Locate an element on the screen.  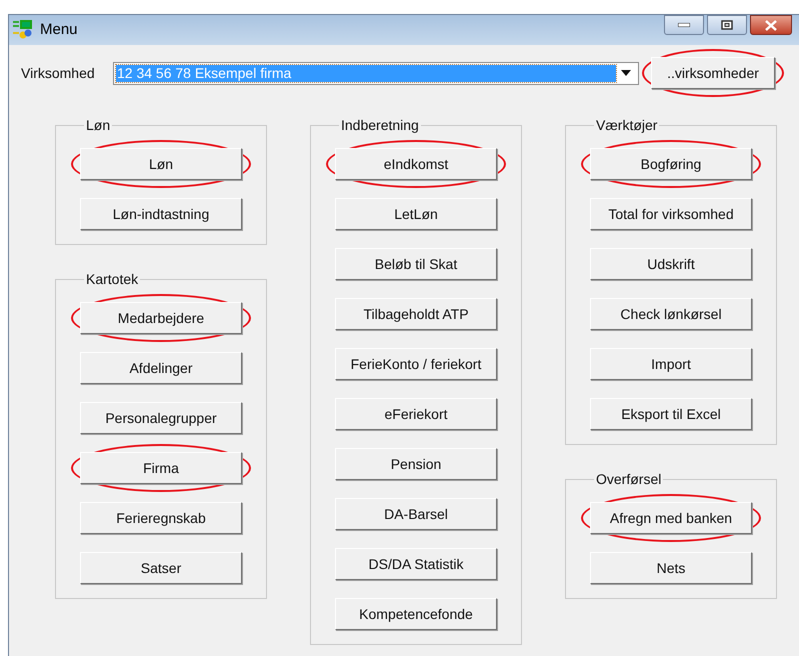
menu-button: Tilbageholdt ATP is located at coordinates (416, 314).